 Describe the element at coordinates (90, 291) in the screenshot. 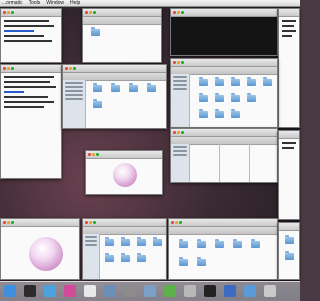

I see `ical-icon` at that location.